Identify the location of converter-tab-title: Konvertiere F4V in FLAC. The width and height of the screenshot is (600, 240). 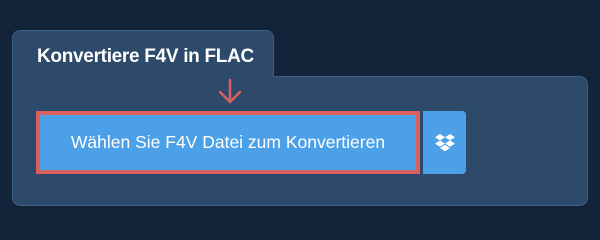
(145, 56).